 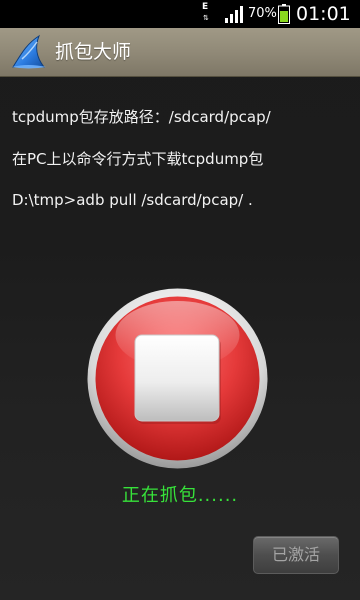 What do you see at coordinates (141, 117) in the screenshot?
I see `storage-path-text: tcpdump包存放路径：/sdcard/pcap/` at bounding box center [141, 117].